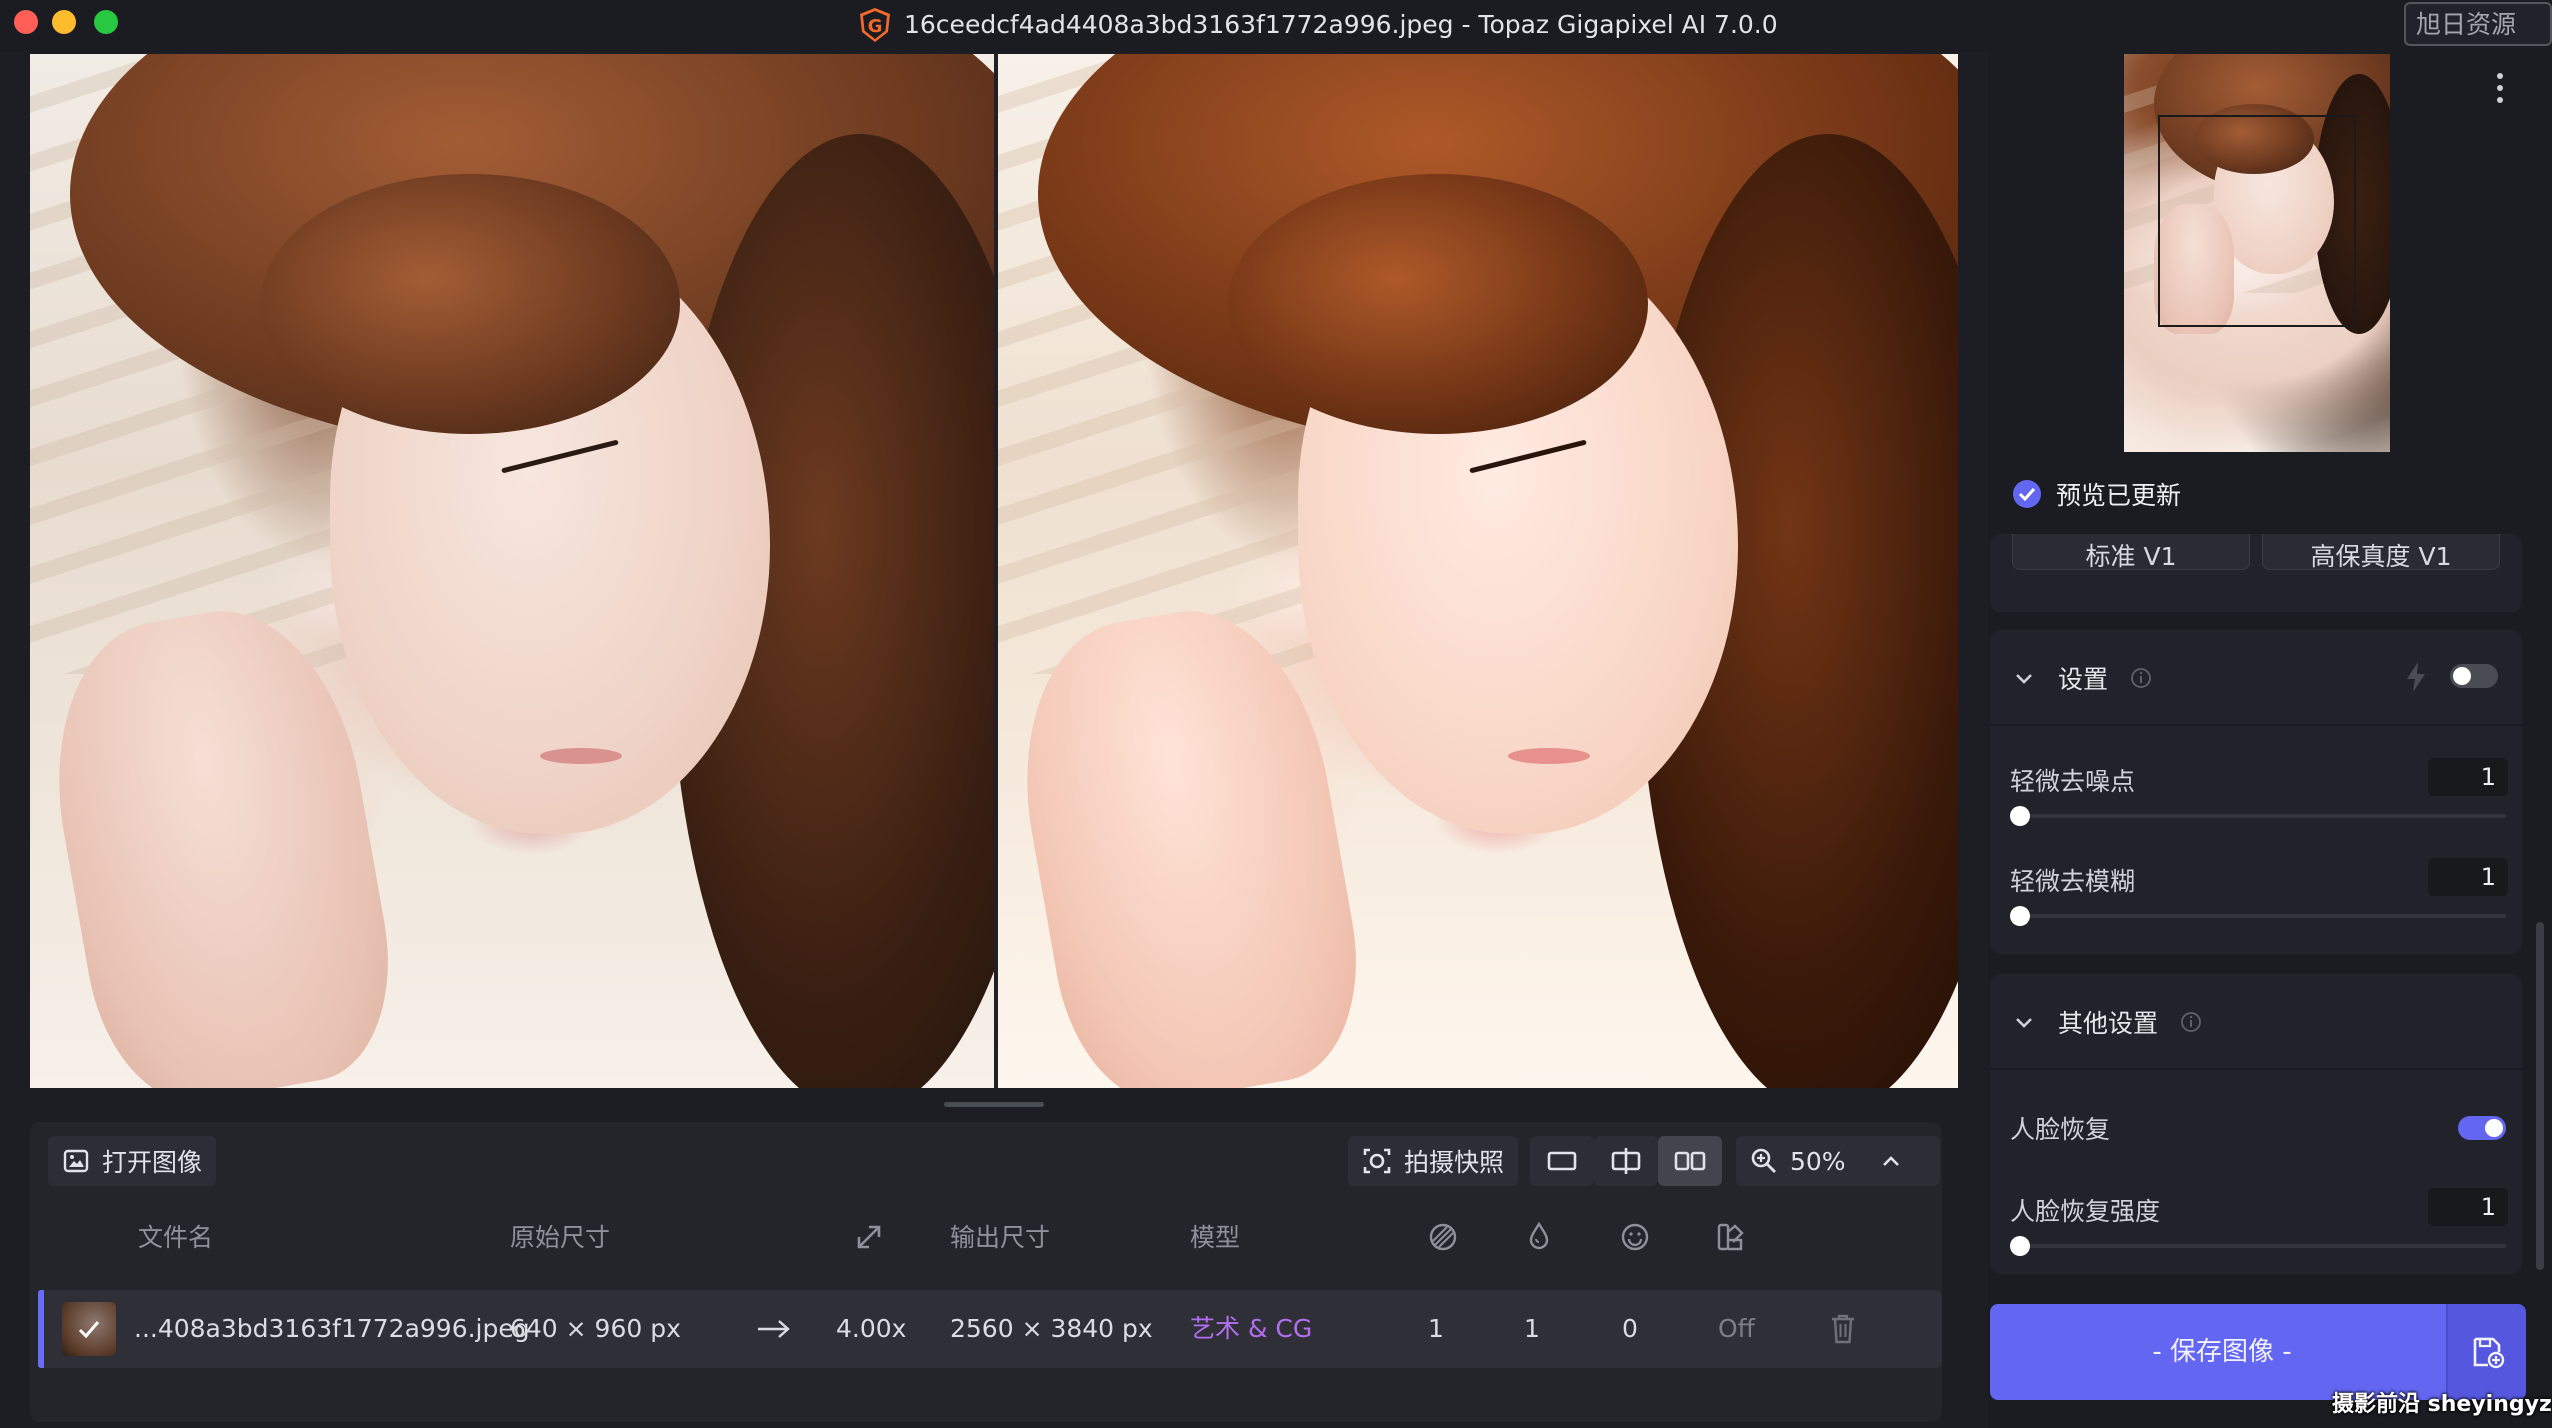 This screenshot has height=1428, width=2552. I want to click on header-original-size: 原始尺寸, so click(560, 1237).